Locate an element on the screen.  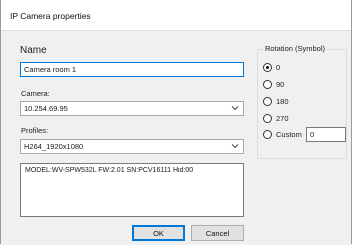
rotation-group-title: Rotation (Symbol) is located at coordinates (295, 48).